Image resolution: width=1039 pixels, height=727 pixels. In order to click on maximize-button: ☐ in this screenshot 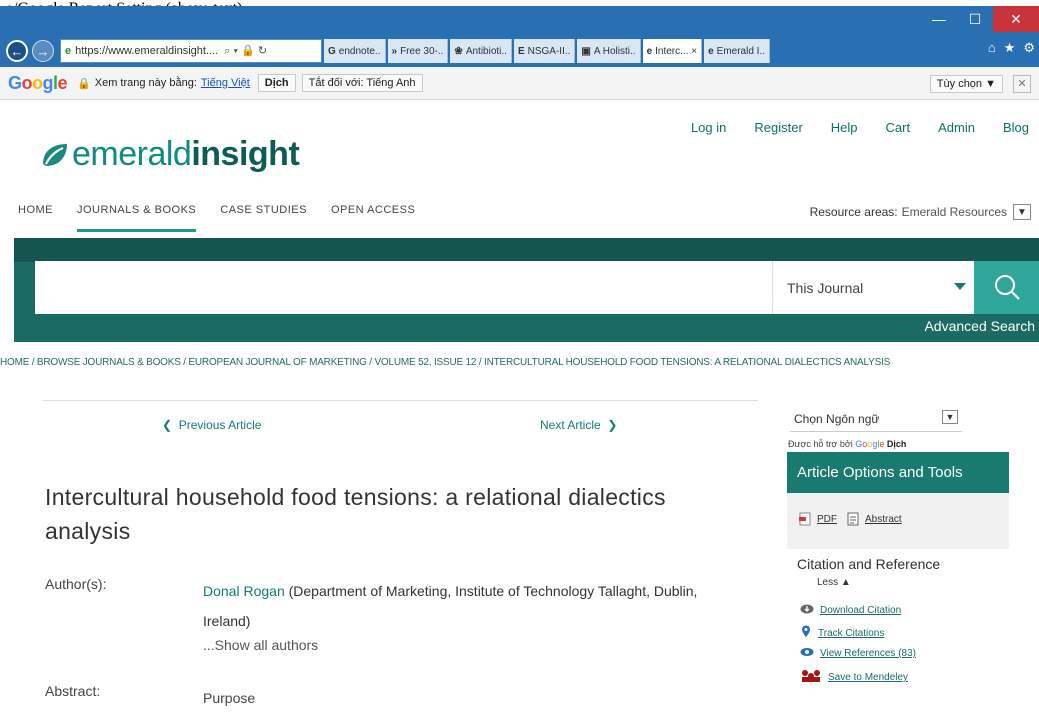, I will do `click(975, 19)`.